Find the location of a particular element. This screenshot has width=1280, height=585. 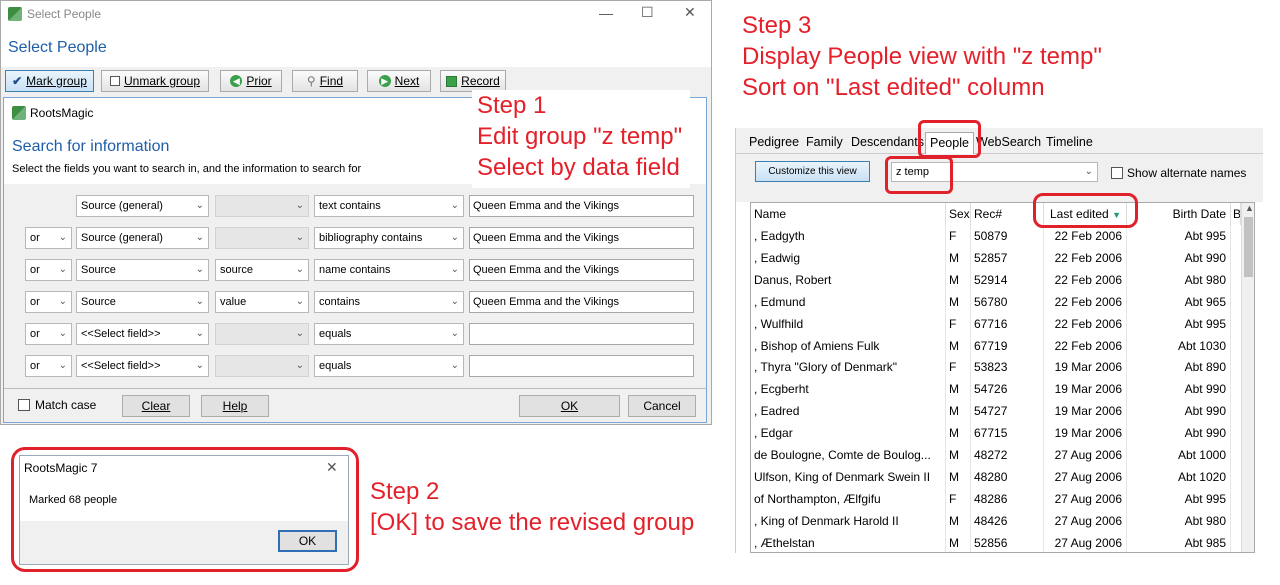

table-cell: Abt 985 is located at coordinates (1179, 541).